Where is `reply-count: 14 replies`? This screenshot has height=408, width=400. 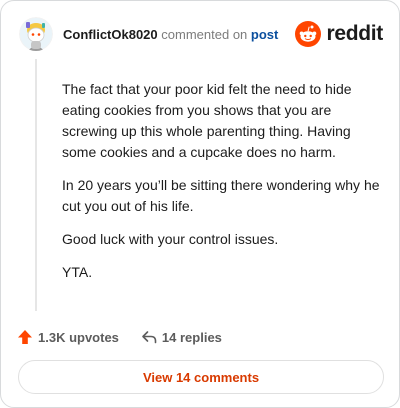
reply-count: 14 replies is located at coordinates (191, 337).